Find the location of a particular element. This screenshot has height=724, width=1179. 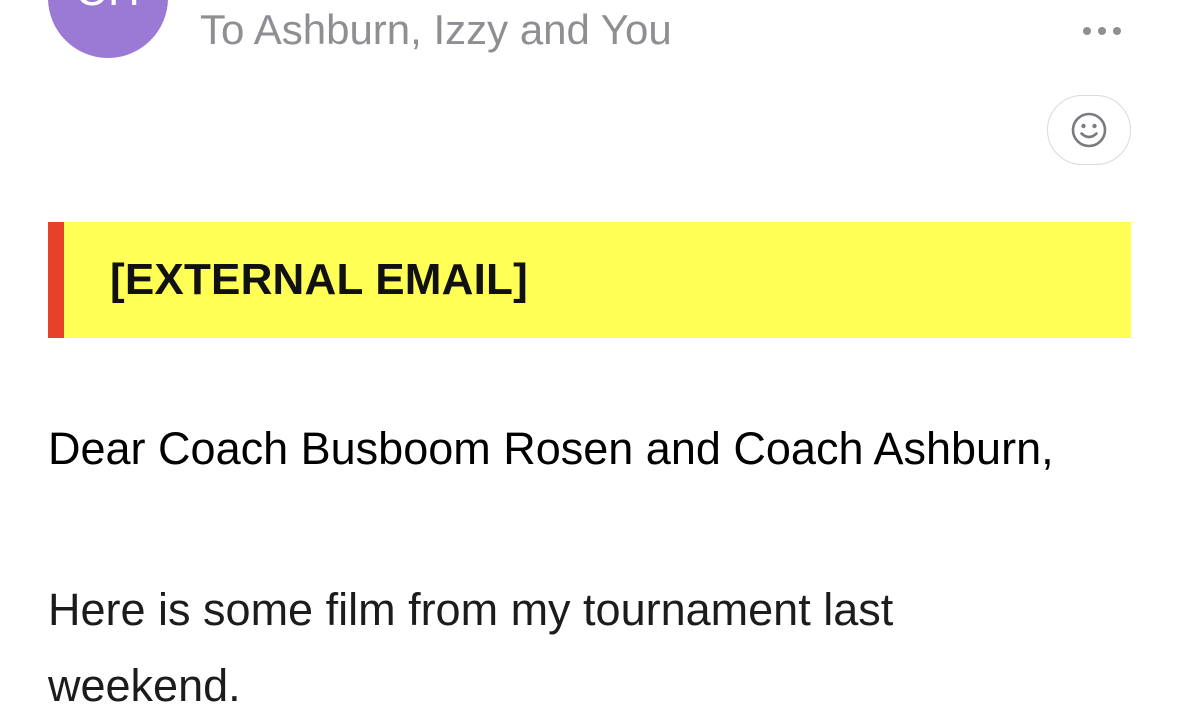

sender-avatar: CH is located at coordinates (108, 29).